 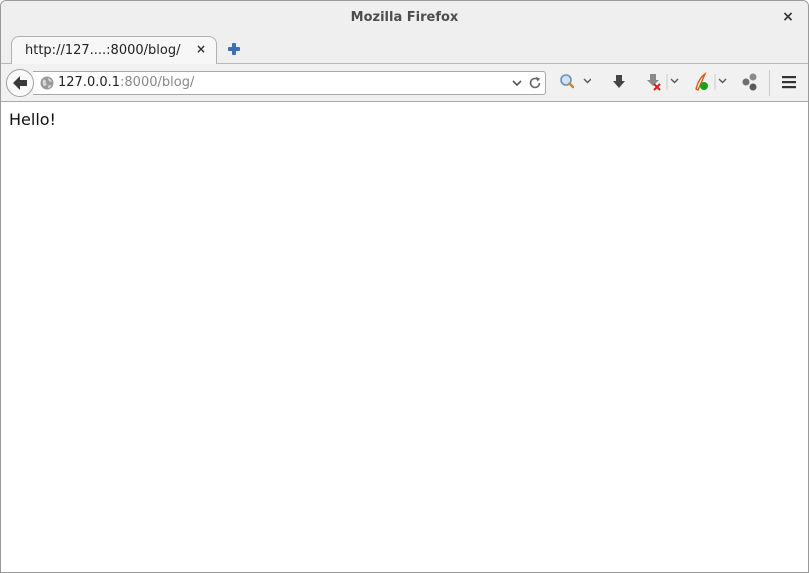 I want to click on url-path: :8000/blog/, so click(x=157, y=82).